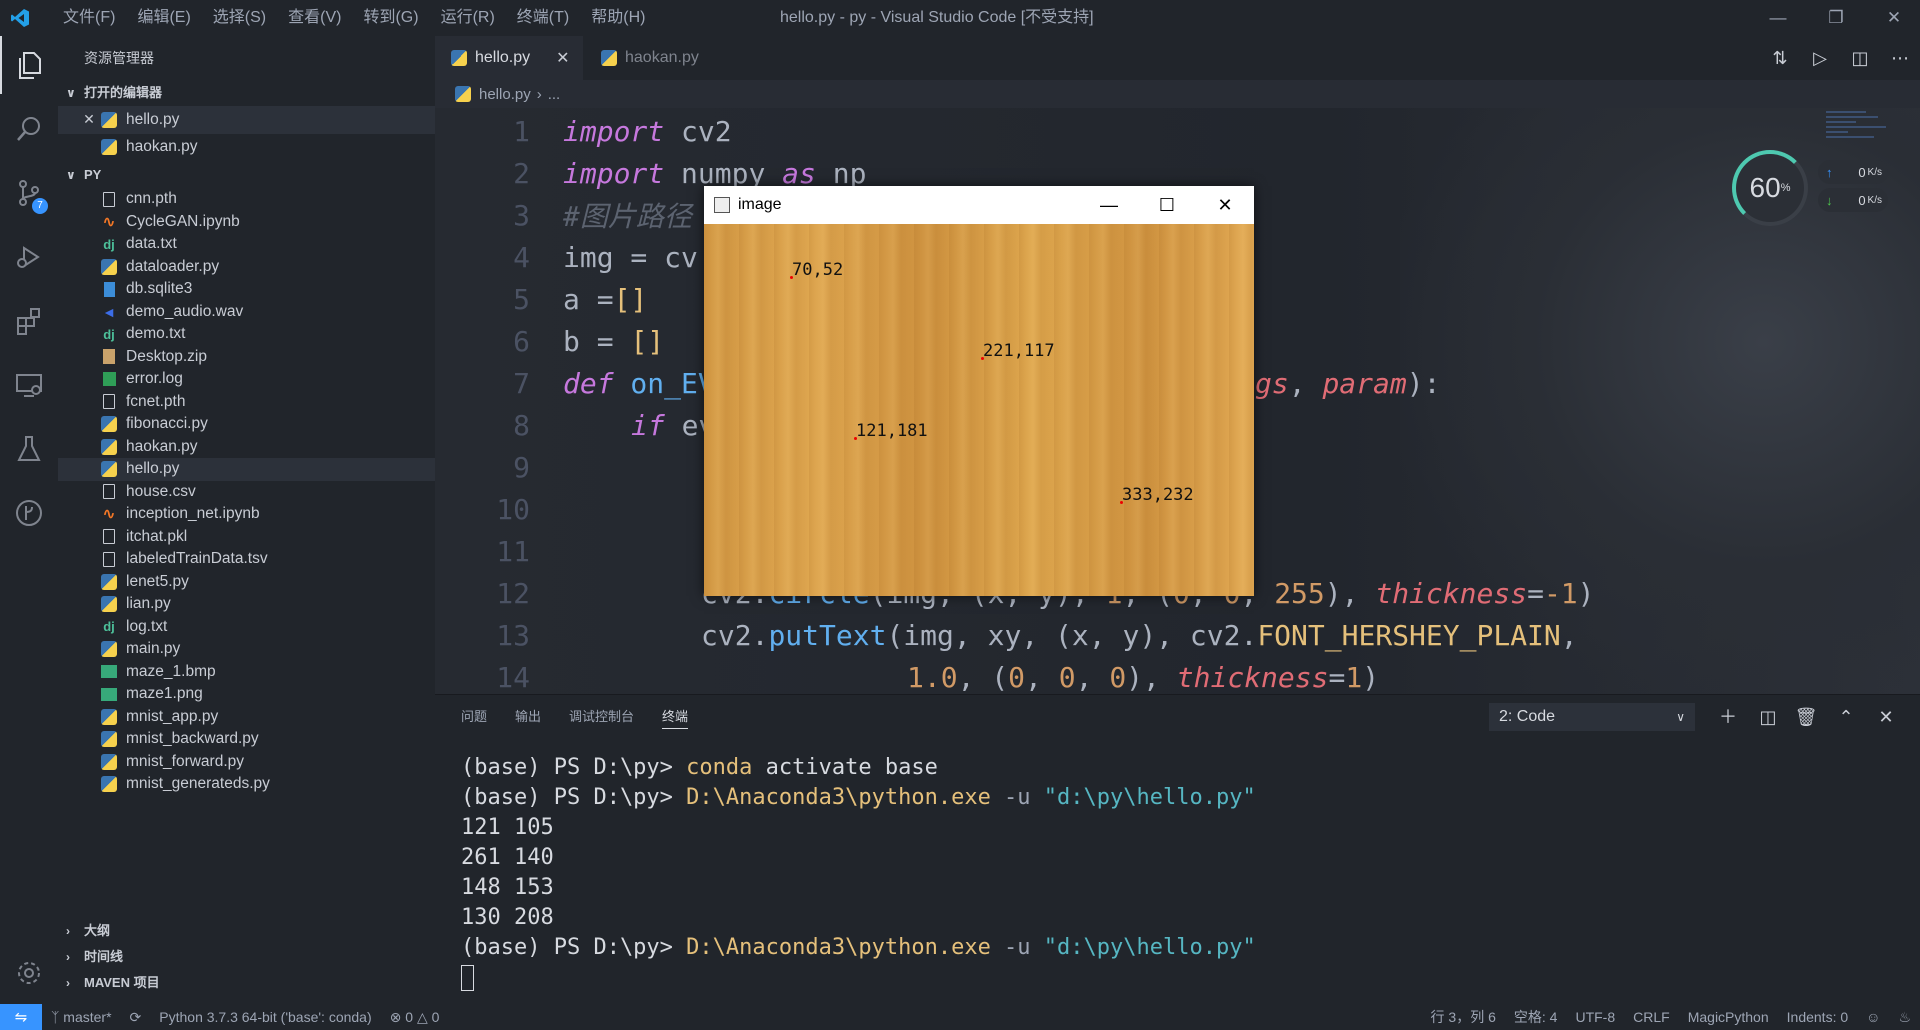 The height and width of the screenshot is (1030, 1920). Describe the element at coordinates (1860, 58) in the screenshot. I see `split-editor-icon: ◫` at that location.